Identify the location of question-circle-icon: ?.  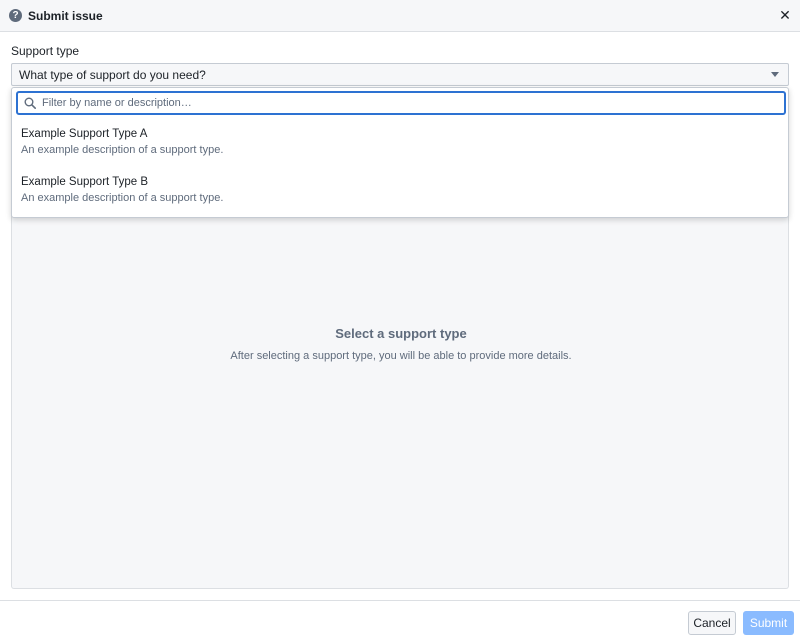
(15, 15).